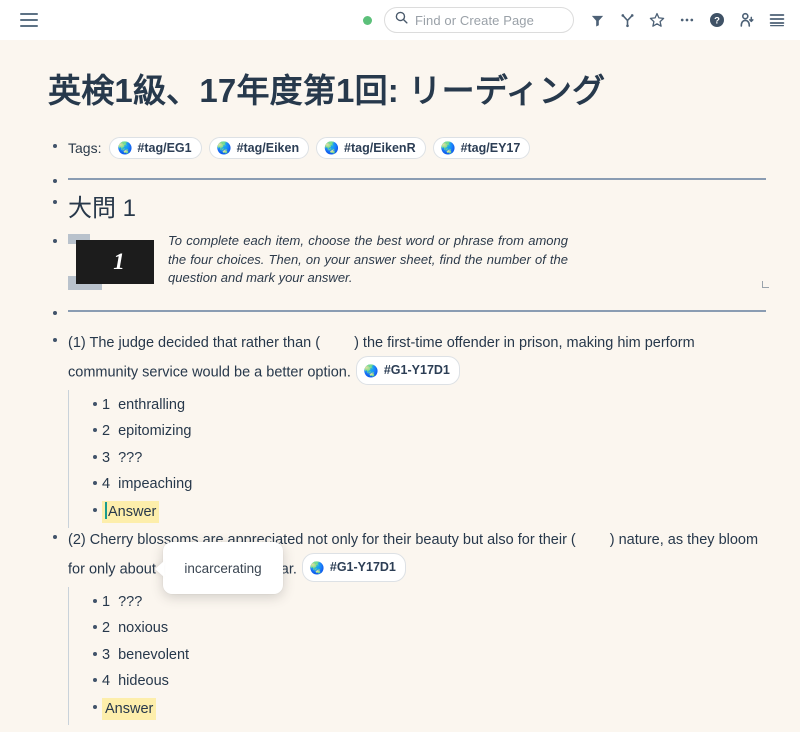 The height and width of the screenshot is (732, 800). Describe the element at coordinates (111, 262) in the screenshot. I see `section-number-image: 1` at that location.